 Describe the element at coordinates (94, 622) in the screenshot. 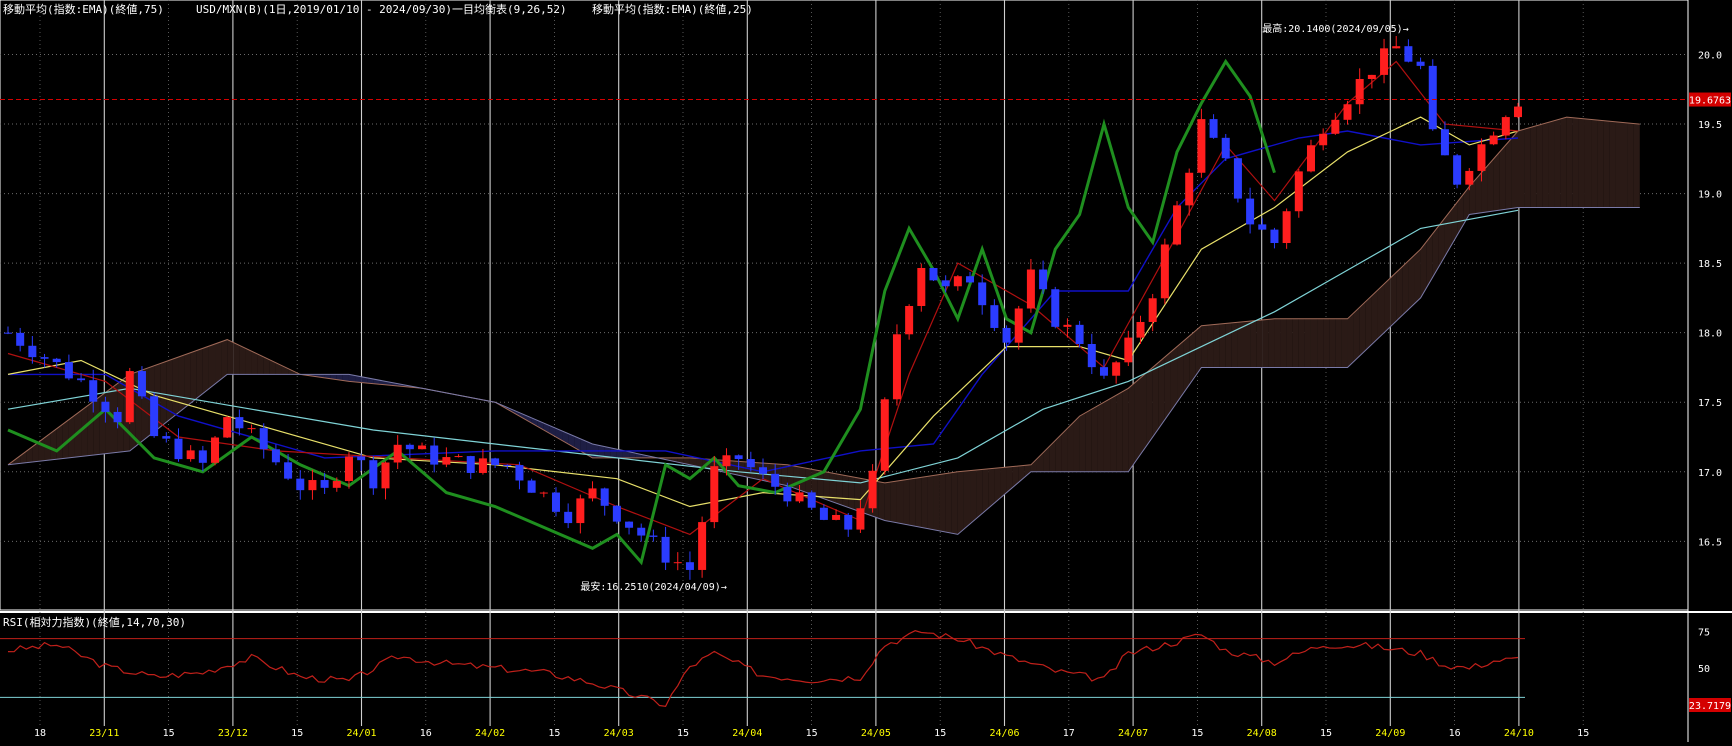

I see `rsi-header: RSI(相対力指数)(終値,14,70,30)` at that location.